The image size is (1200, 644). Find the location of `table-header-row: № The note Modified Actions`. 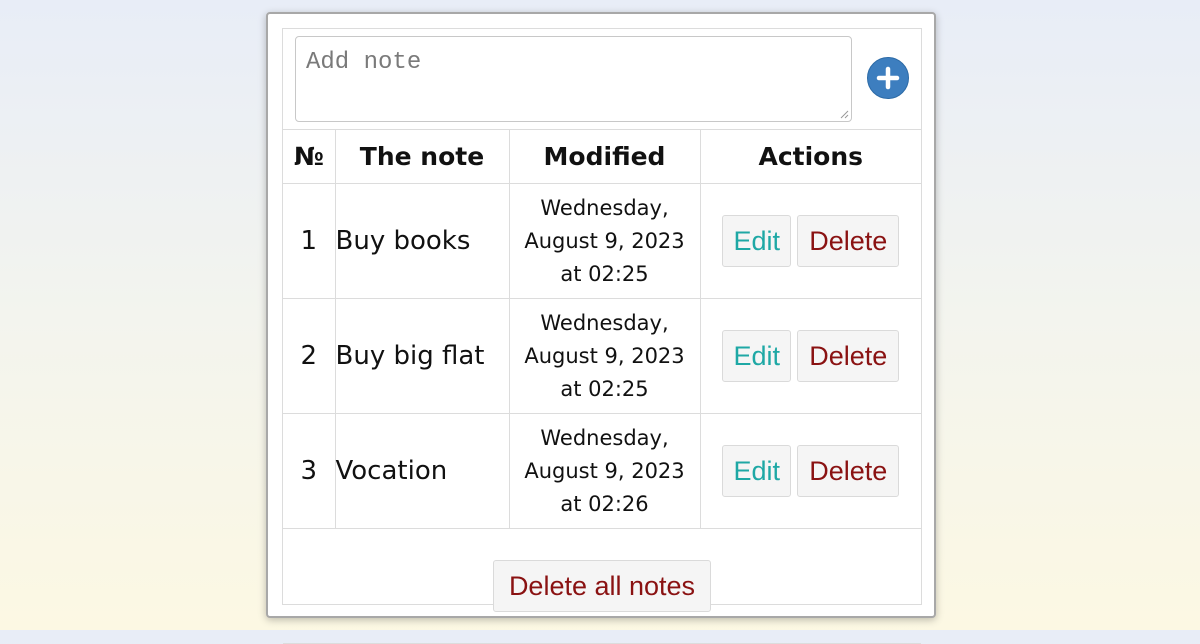

table-header-row: № The note Modified Actions is located at coordinates (602, 156).